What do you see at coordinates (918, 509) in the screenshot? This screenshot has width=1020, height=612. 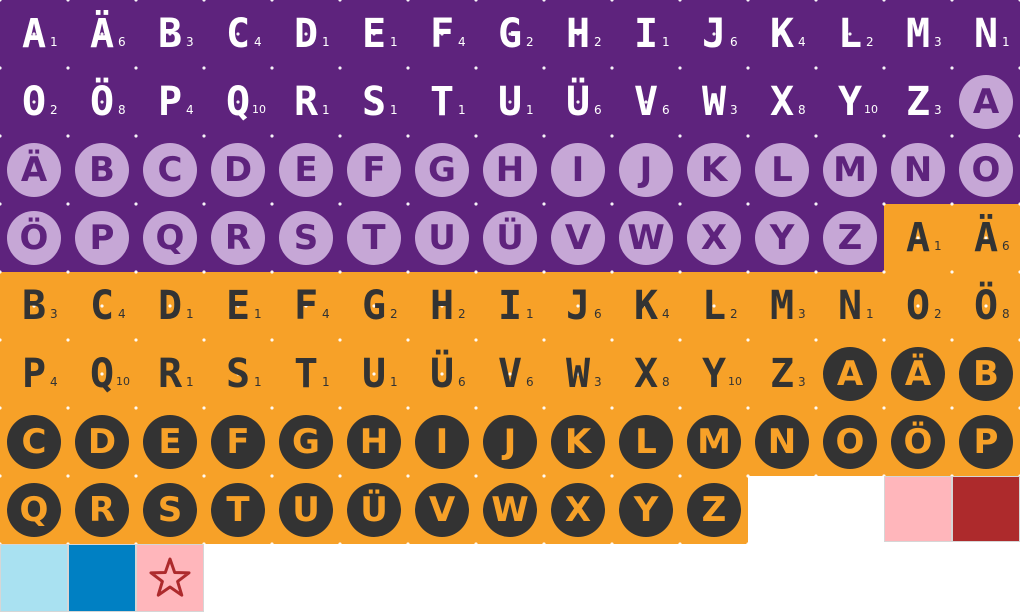 I see `color-swatch-pink` at bounding box center [918, 509].